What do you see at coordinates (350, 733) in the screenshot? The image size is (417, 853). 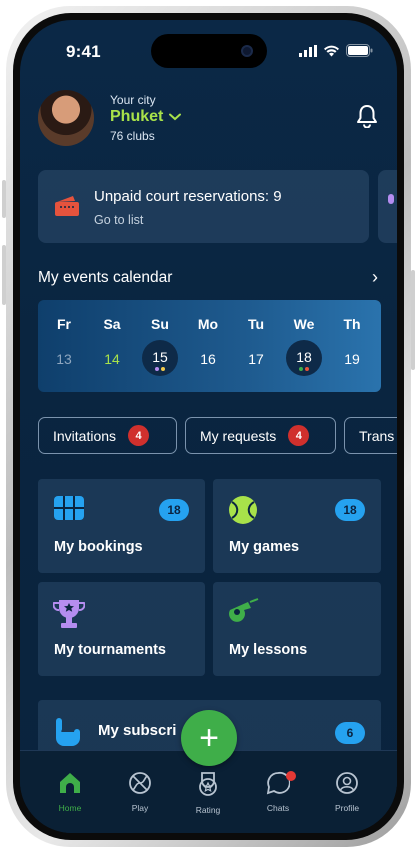 I see `count-badge: 6` at bounding box center [350, 733].